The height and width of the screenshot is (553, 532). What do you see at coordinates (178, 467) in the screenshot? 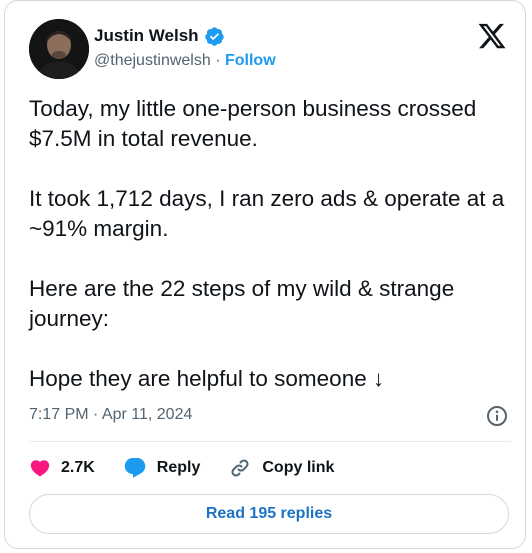
I see `reply-label: Reply` at bounding box center [178, 467].